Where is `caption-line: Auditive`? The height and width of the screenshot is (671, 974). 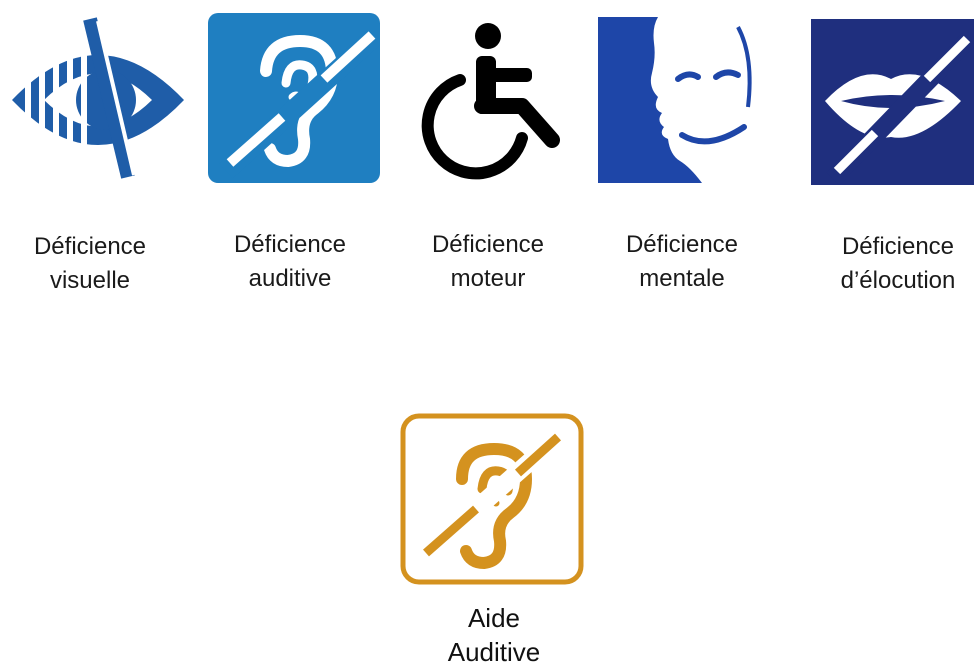 caption-line: Auditive is located at coordinates (494, 652).